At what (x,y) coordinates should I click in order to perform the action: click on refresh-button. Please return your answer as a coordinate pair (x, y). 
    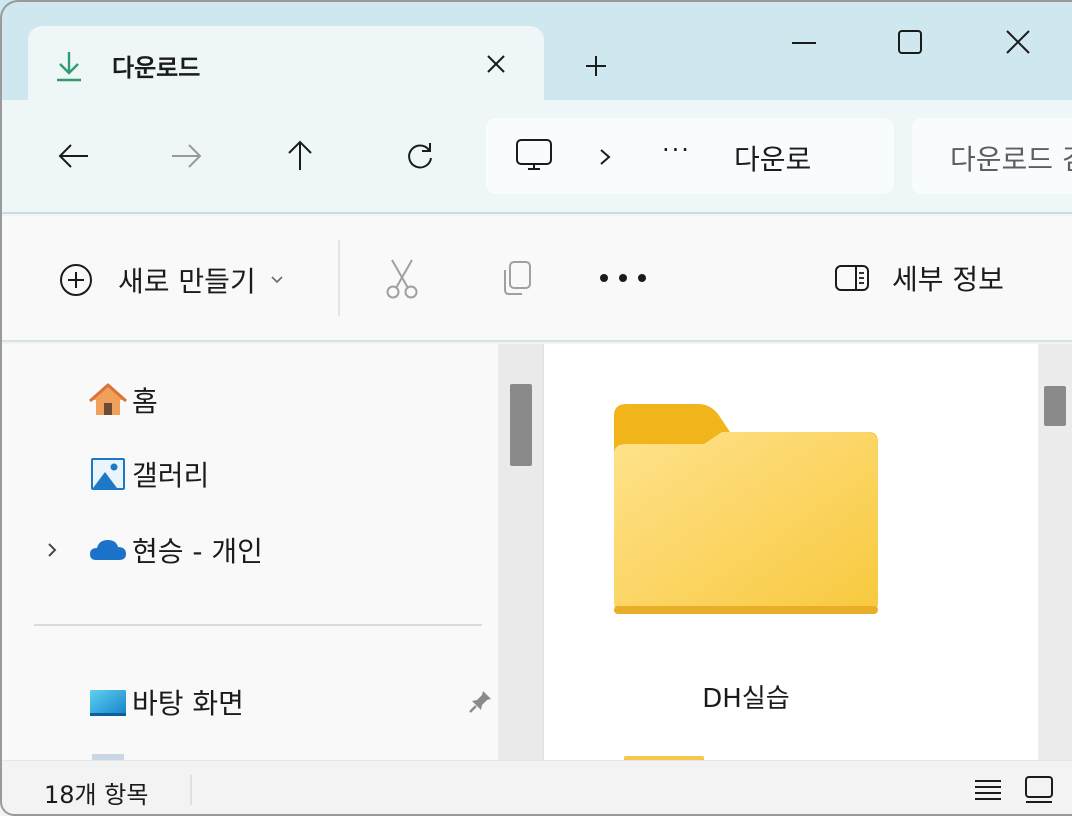
    Looking at the image, I should click on (420, 156).